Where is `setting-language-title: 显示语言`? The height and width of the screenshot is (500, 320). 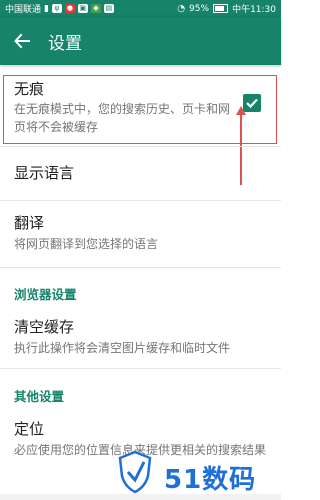
setting-language-title: 显示语言 is located at coordinates (44, 173).